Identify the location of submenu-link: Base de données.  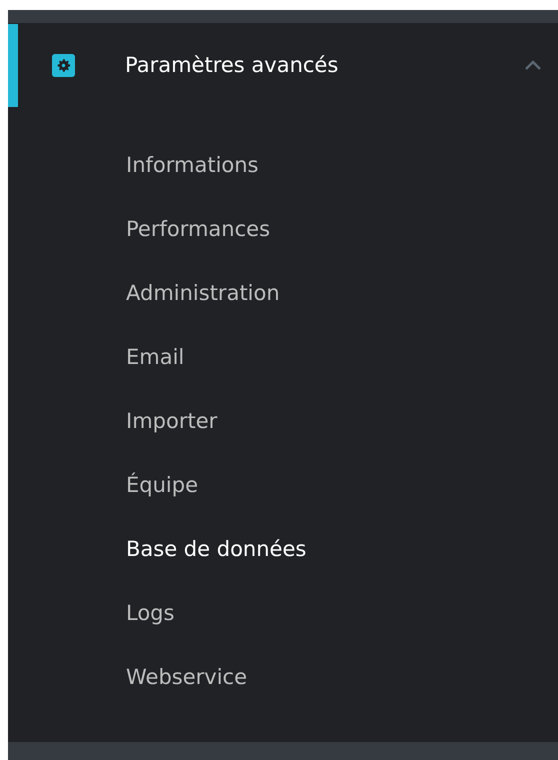
(216, 550).